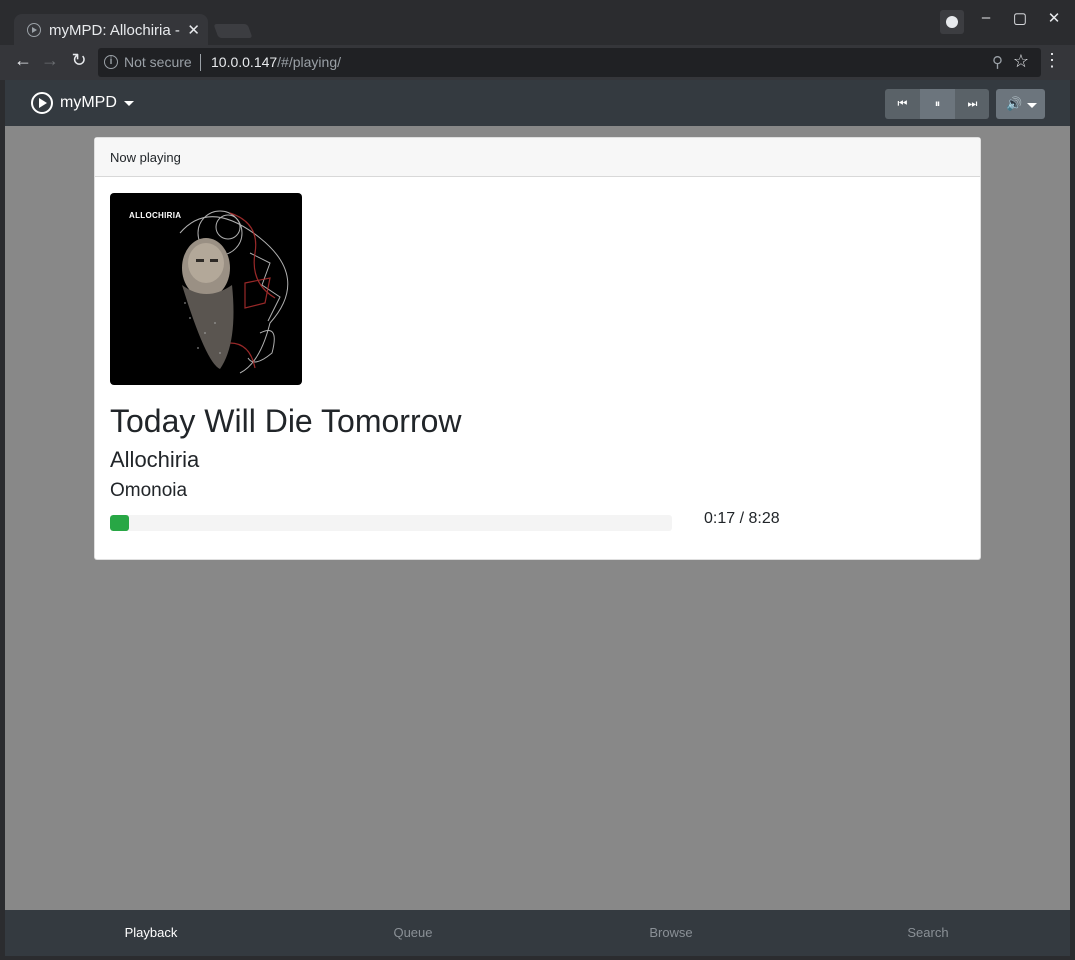  Describe the element at coordinates (1020, 18) in the screenshot. I see `maximize-button: ▢` at that location.